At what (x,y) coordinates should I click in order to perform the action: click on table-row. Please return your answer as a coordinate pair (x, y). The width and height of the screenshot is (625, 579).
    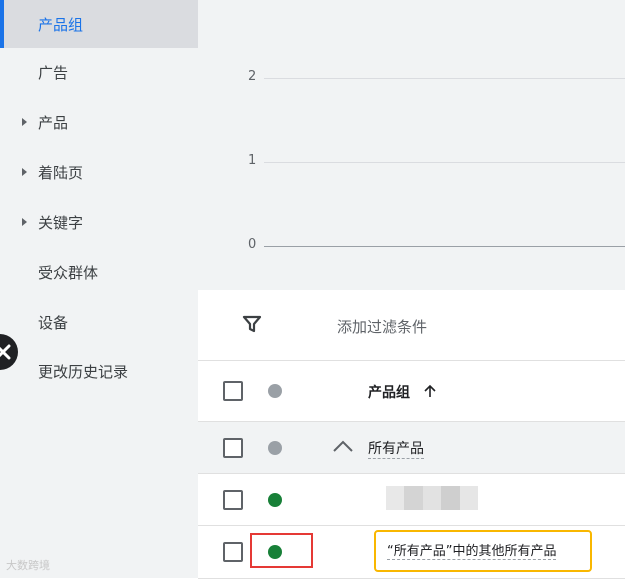
    Looking at the image, I should click on (411, 500).